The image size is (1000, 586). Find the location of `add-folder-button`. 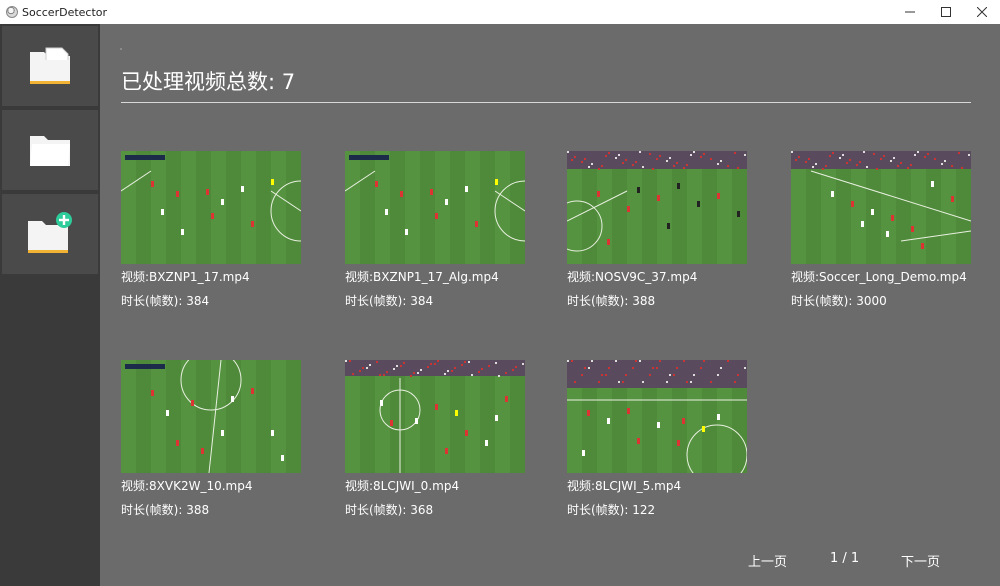

add-folder-button is located at coordinates (50, 234).